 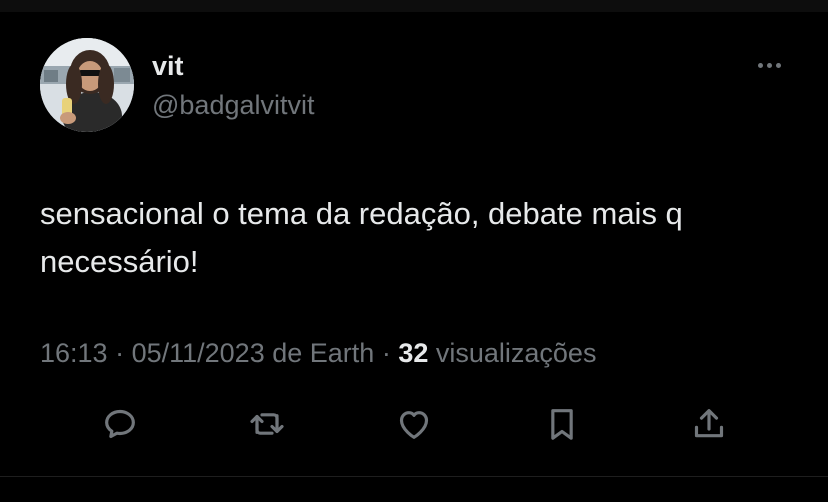 I want to click on retweet-button, so click(x=267, y=424).